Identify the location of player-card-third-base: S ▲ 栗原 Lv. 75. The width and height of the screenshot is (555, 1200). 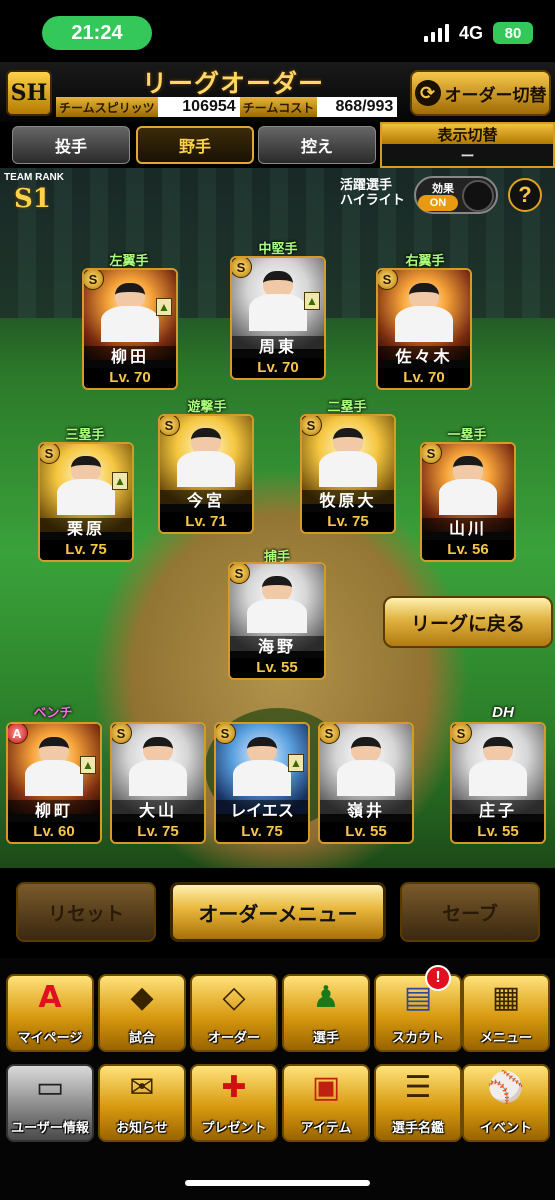
(86, 502).